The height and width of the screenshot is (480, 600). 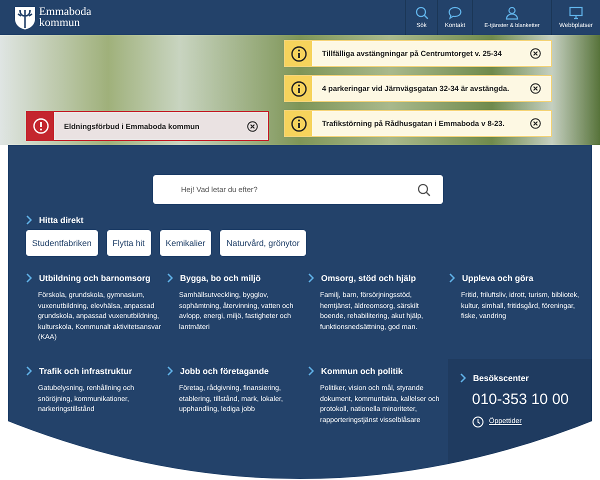 I want to click on speech-bubble-icon, so click(x=455, y=13).